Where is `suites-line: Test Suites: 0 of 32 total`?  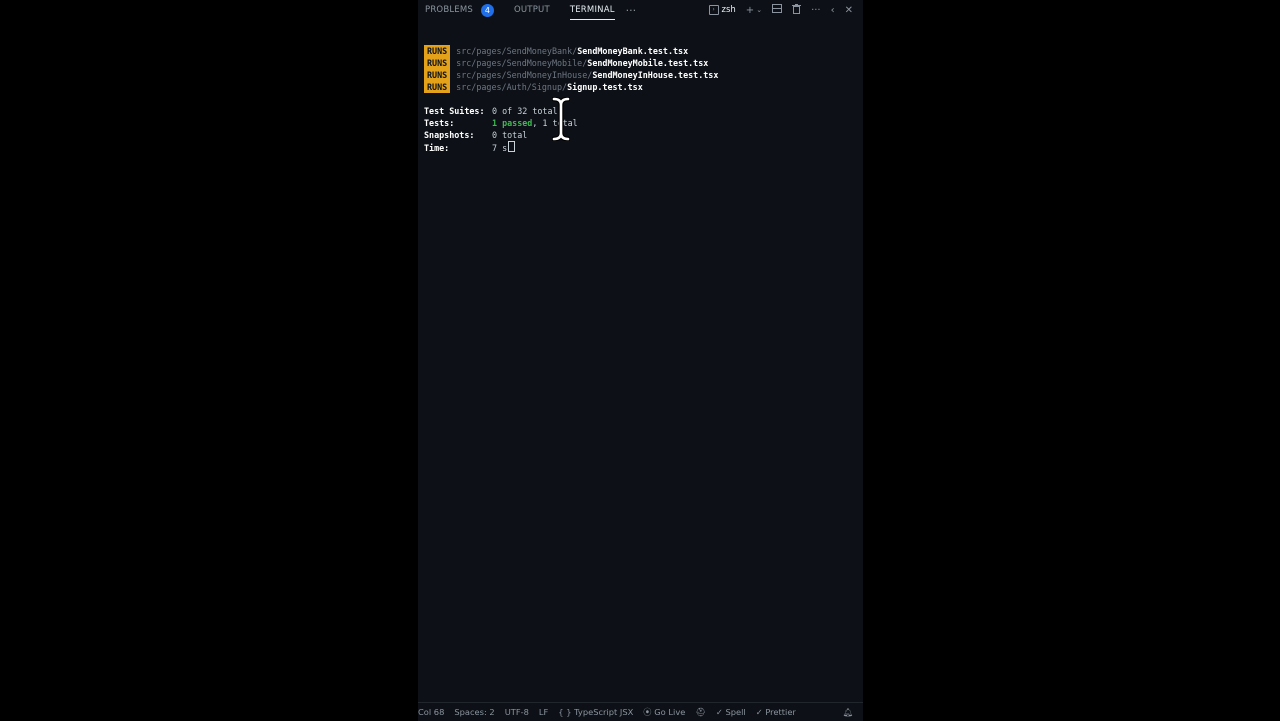 suites-line: Test Suites: 0 of 32 total is located at coordinates (571, 111).